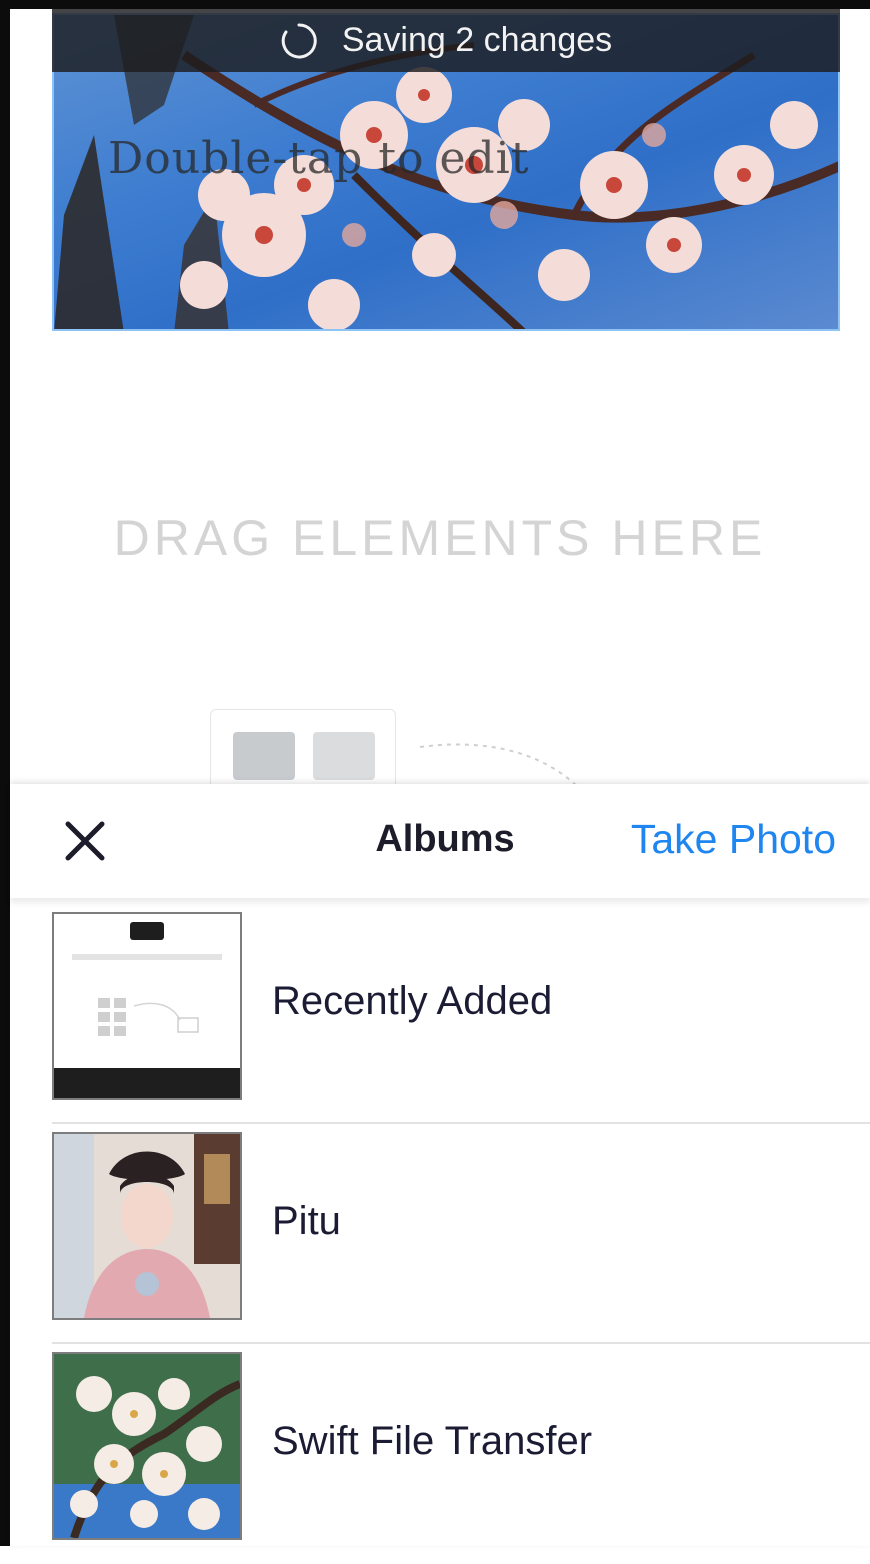 The width and height of the screenshot is (870, 1564). I want to click on close-icon, so click(85, 841).